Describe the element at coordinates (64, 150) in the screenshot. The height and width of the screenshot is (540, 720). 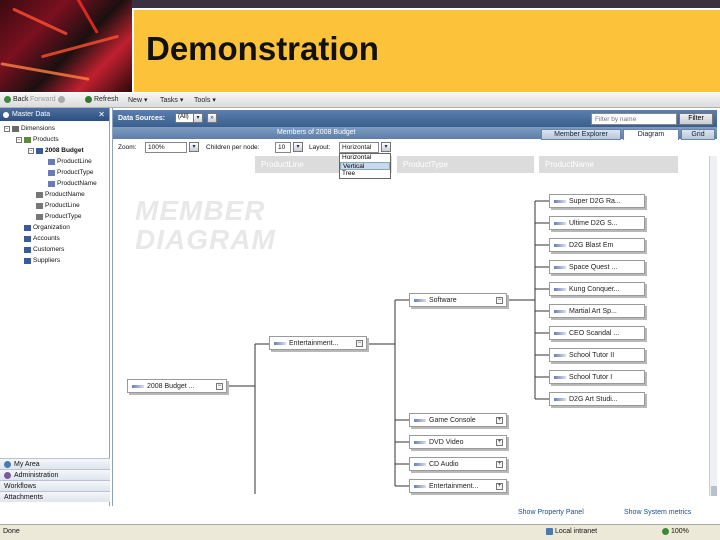
I see `tree-item-label: 2008 Budget` at that location.